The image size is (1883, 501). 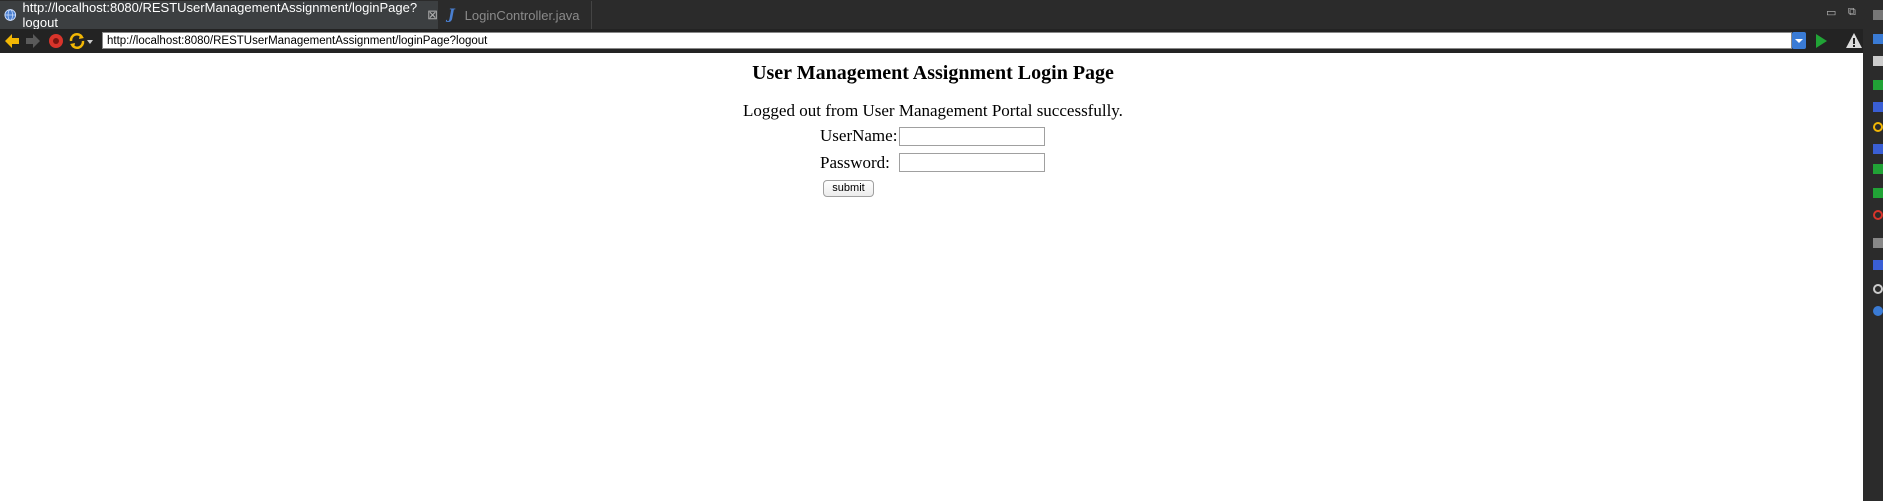 What do you see at coordinates (1878, 39) in the screenshot?
I see `outline-icon` at bounding box center [1878, 39].